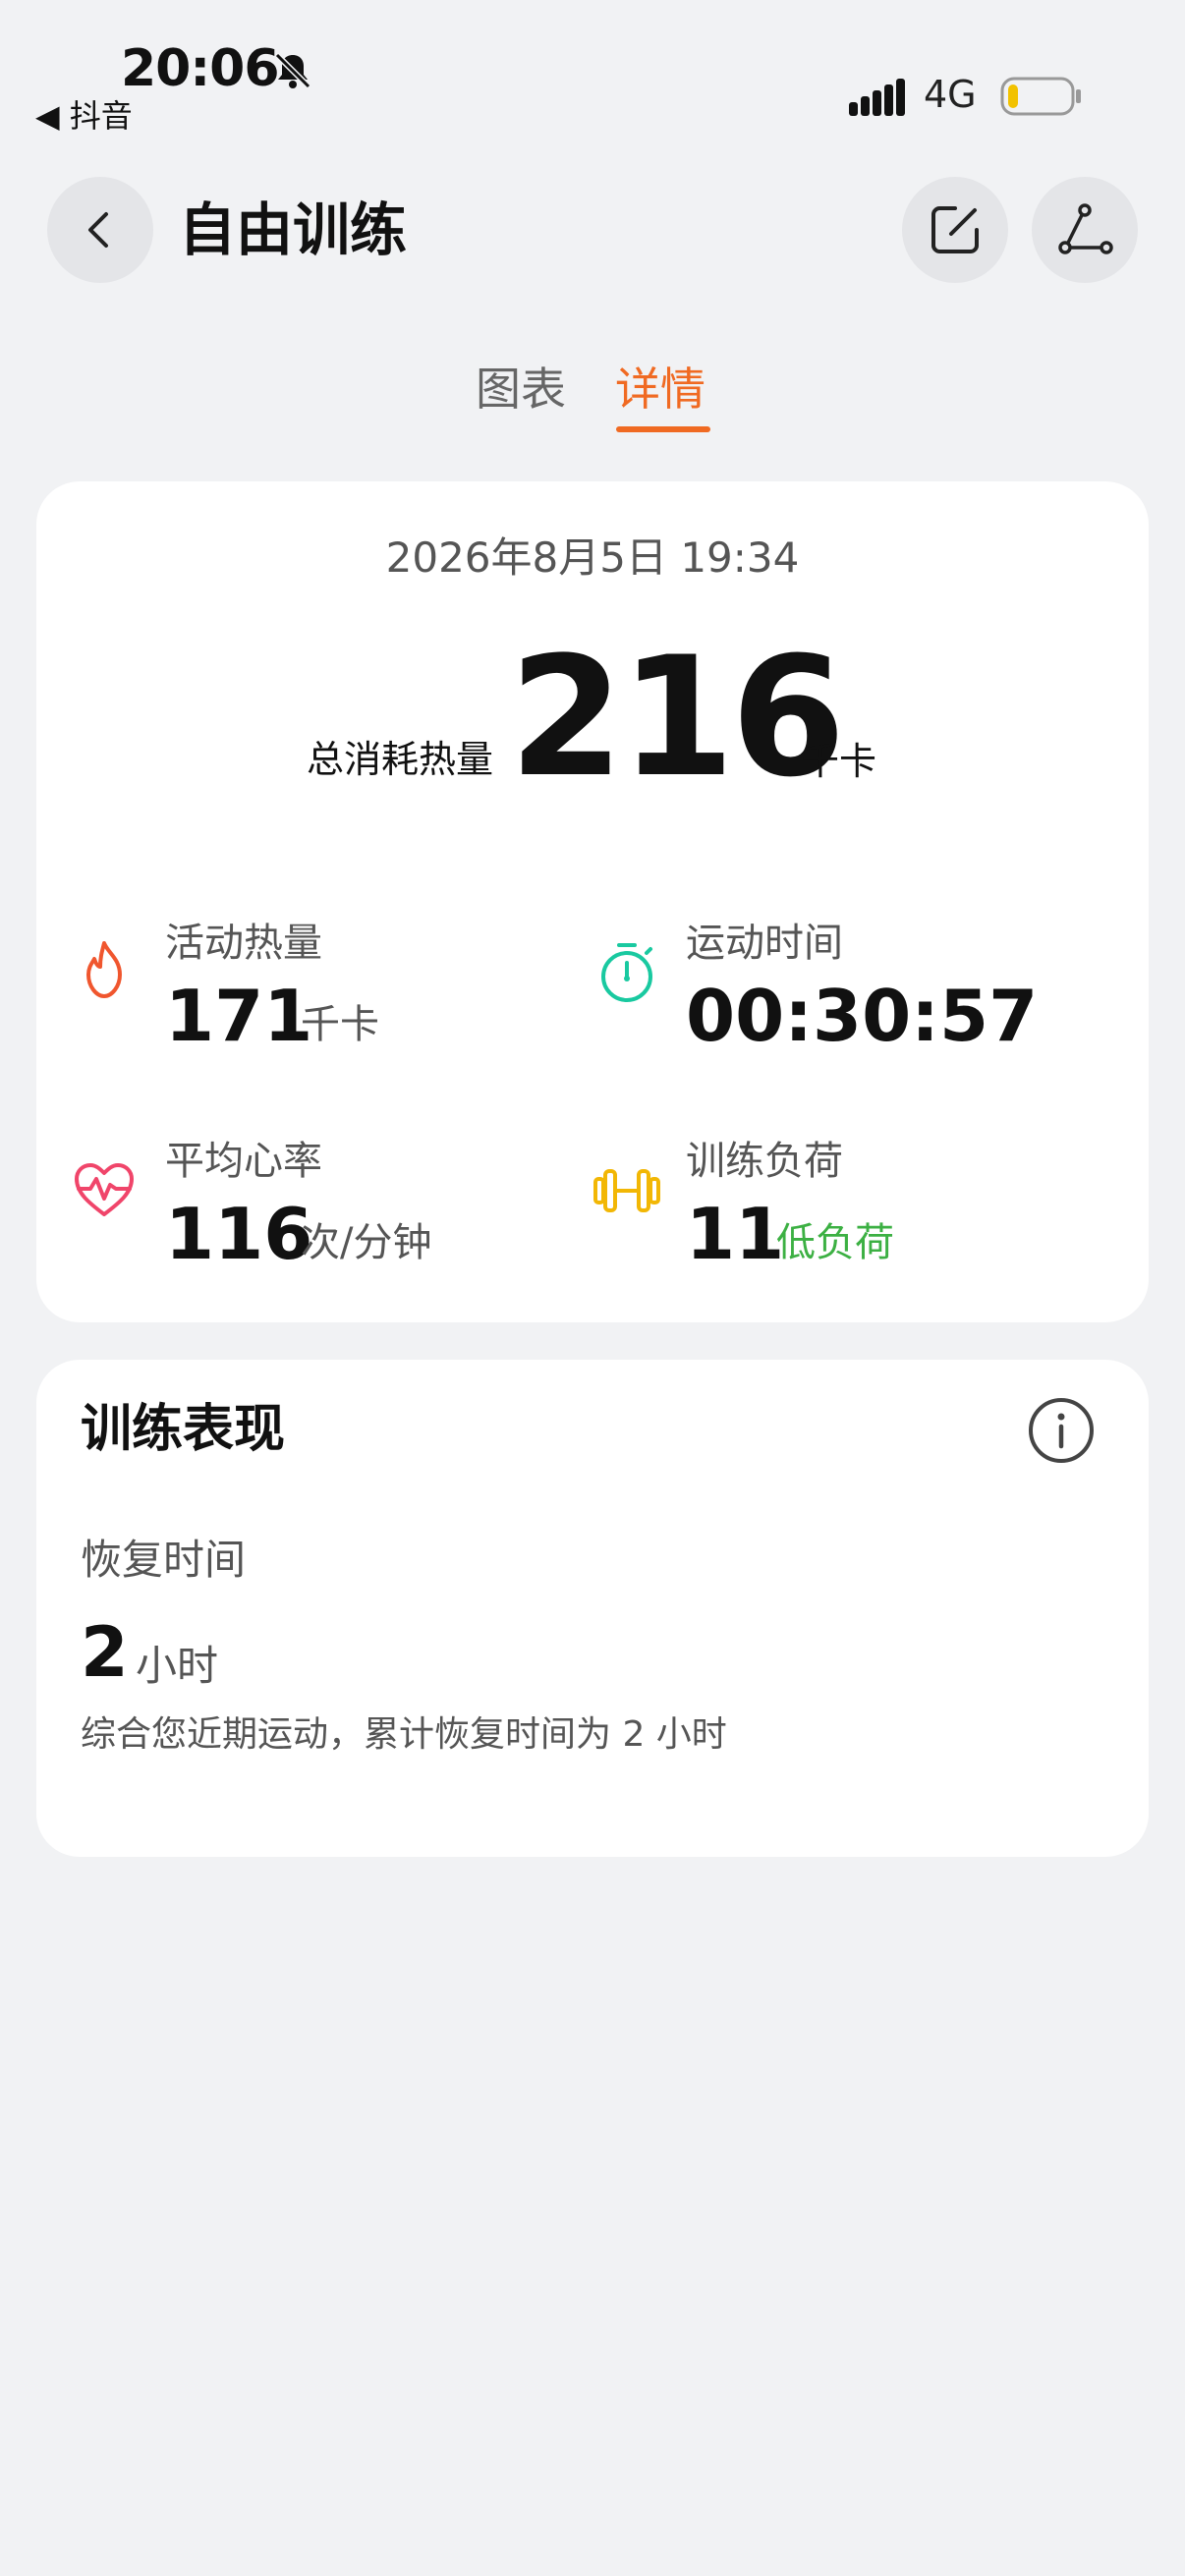 The image size is (1185, 2576). Describe the element at coordinates (84, 116) in the screenshot. I see `back-to-app-link: ◀ 抖音` at that location.